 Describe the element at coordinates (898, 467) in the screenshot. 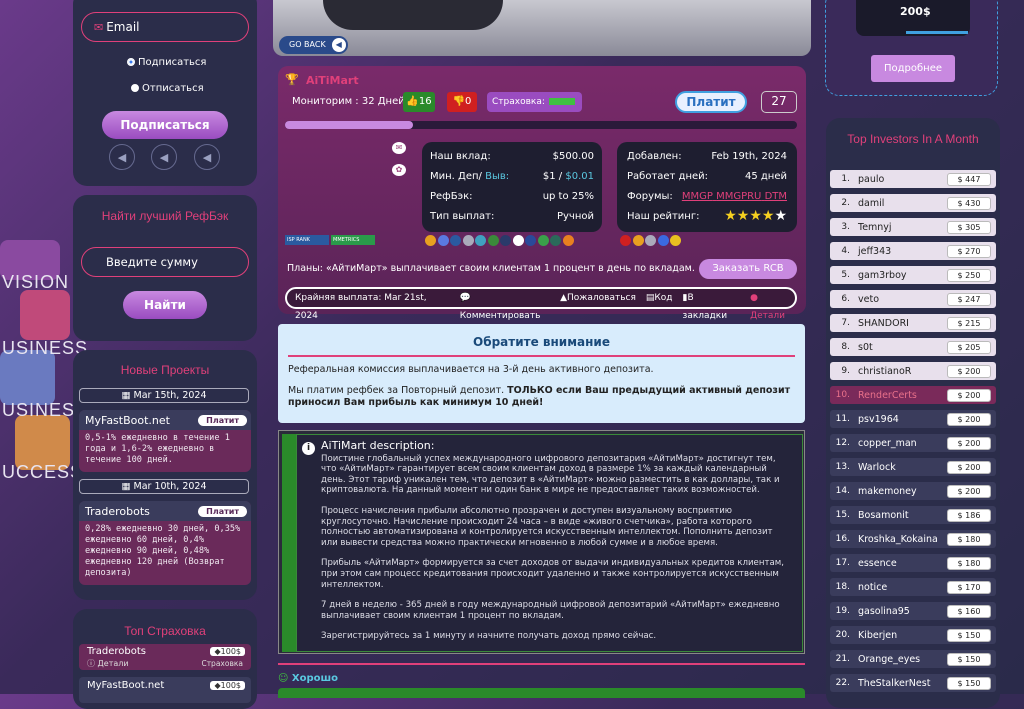

I see `investor-name: Warlock` at that location.